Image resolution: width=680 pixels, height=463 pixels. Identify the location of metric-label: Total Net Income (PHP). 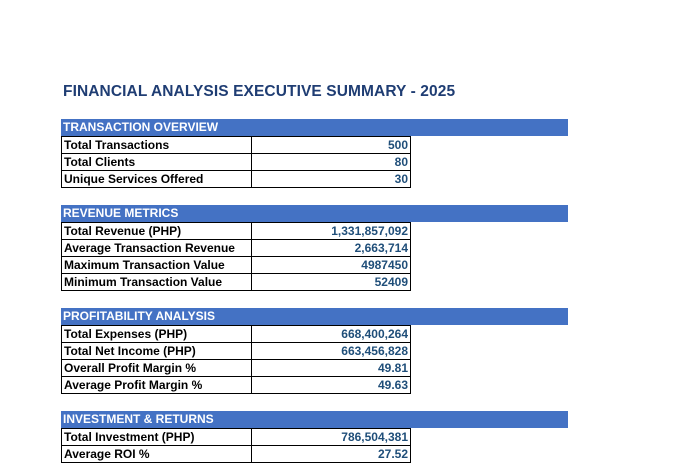
(156, 351).